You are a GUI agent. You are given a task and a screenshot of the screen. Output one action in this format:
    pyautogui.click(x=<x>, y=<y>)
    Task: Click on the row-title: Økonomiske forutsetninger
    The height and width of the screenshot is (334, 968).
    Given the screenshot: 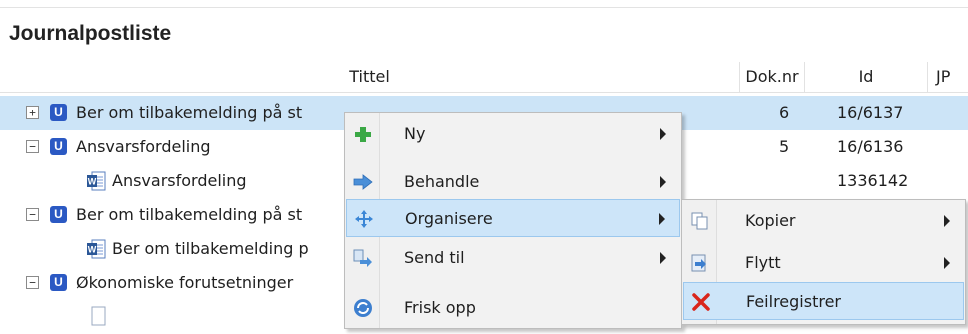 What is the action you would take?
    pyautogui.click(x=185, y=282)
    